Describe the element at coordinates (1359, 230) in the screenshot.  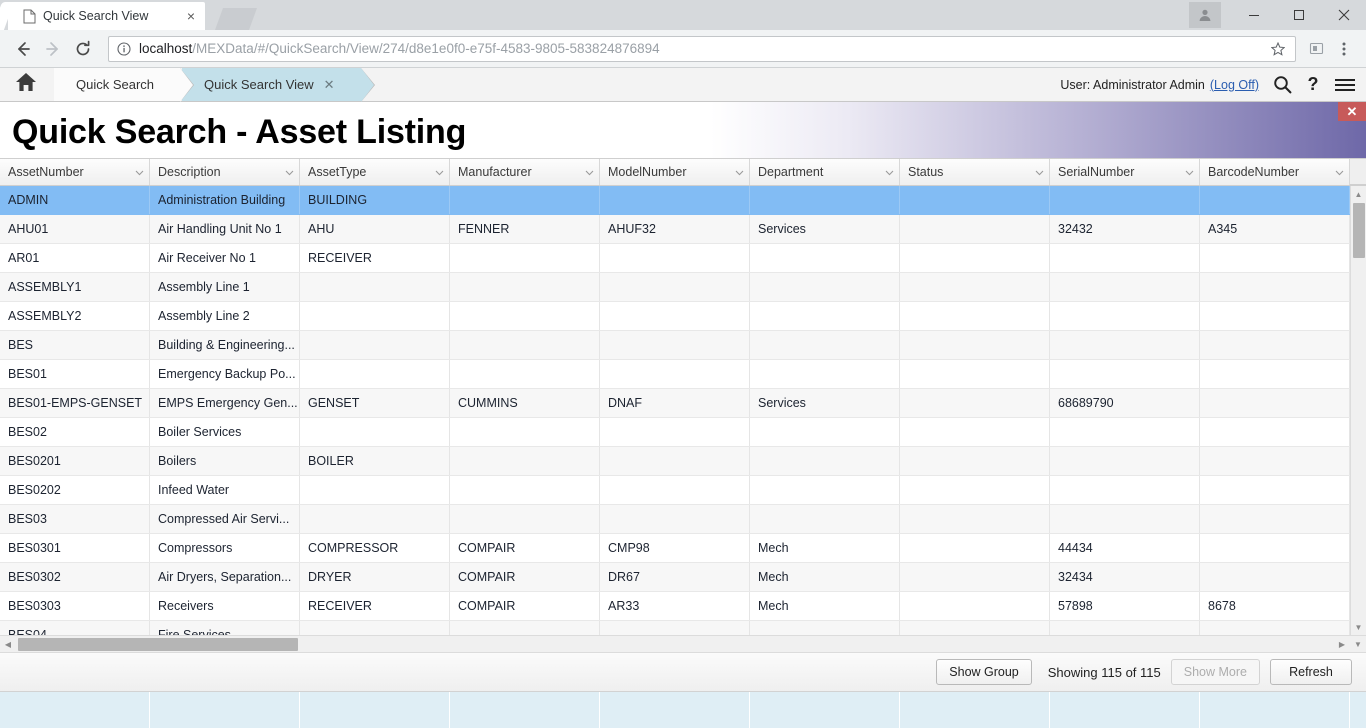
I see `vertical-scroll-thumb` at that location.